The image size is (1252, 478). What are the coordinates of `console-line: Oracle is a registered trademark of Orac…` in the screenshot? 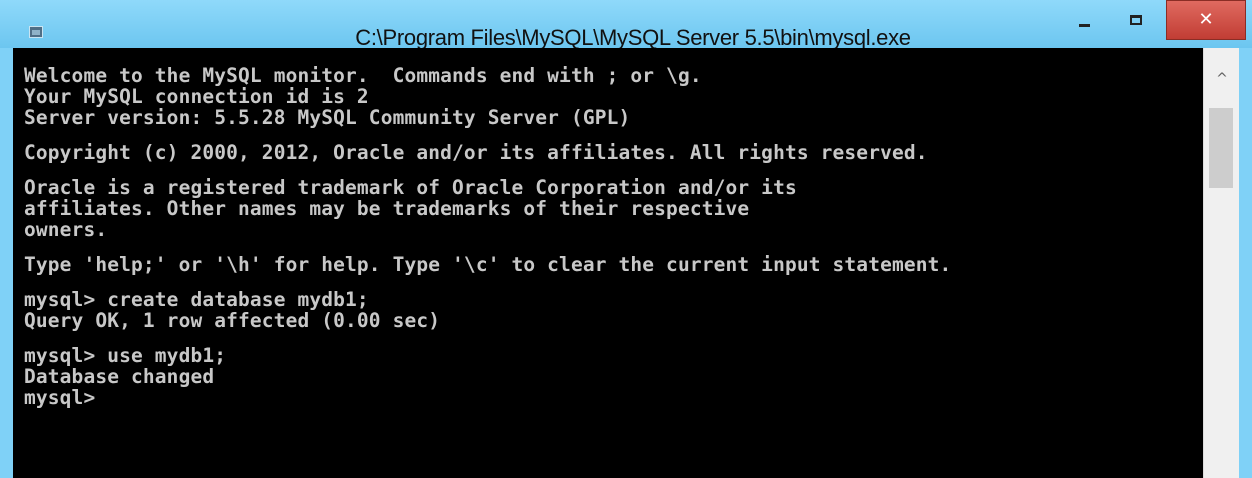 It's located at (410, 187).